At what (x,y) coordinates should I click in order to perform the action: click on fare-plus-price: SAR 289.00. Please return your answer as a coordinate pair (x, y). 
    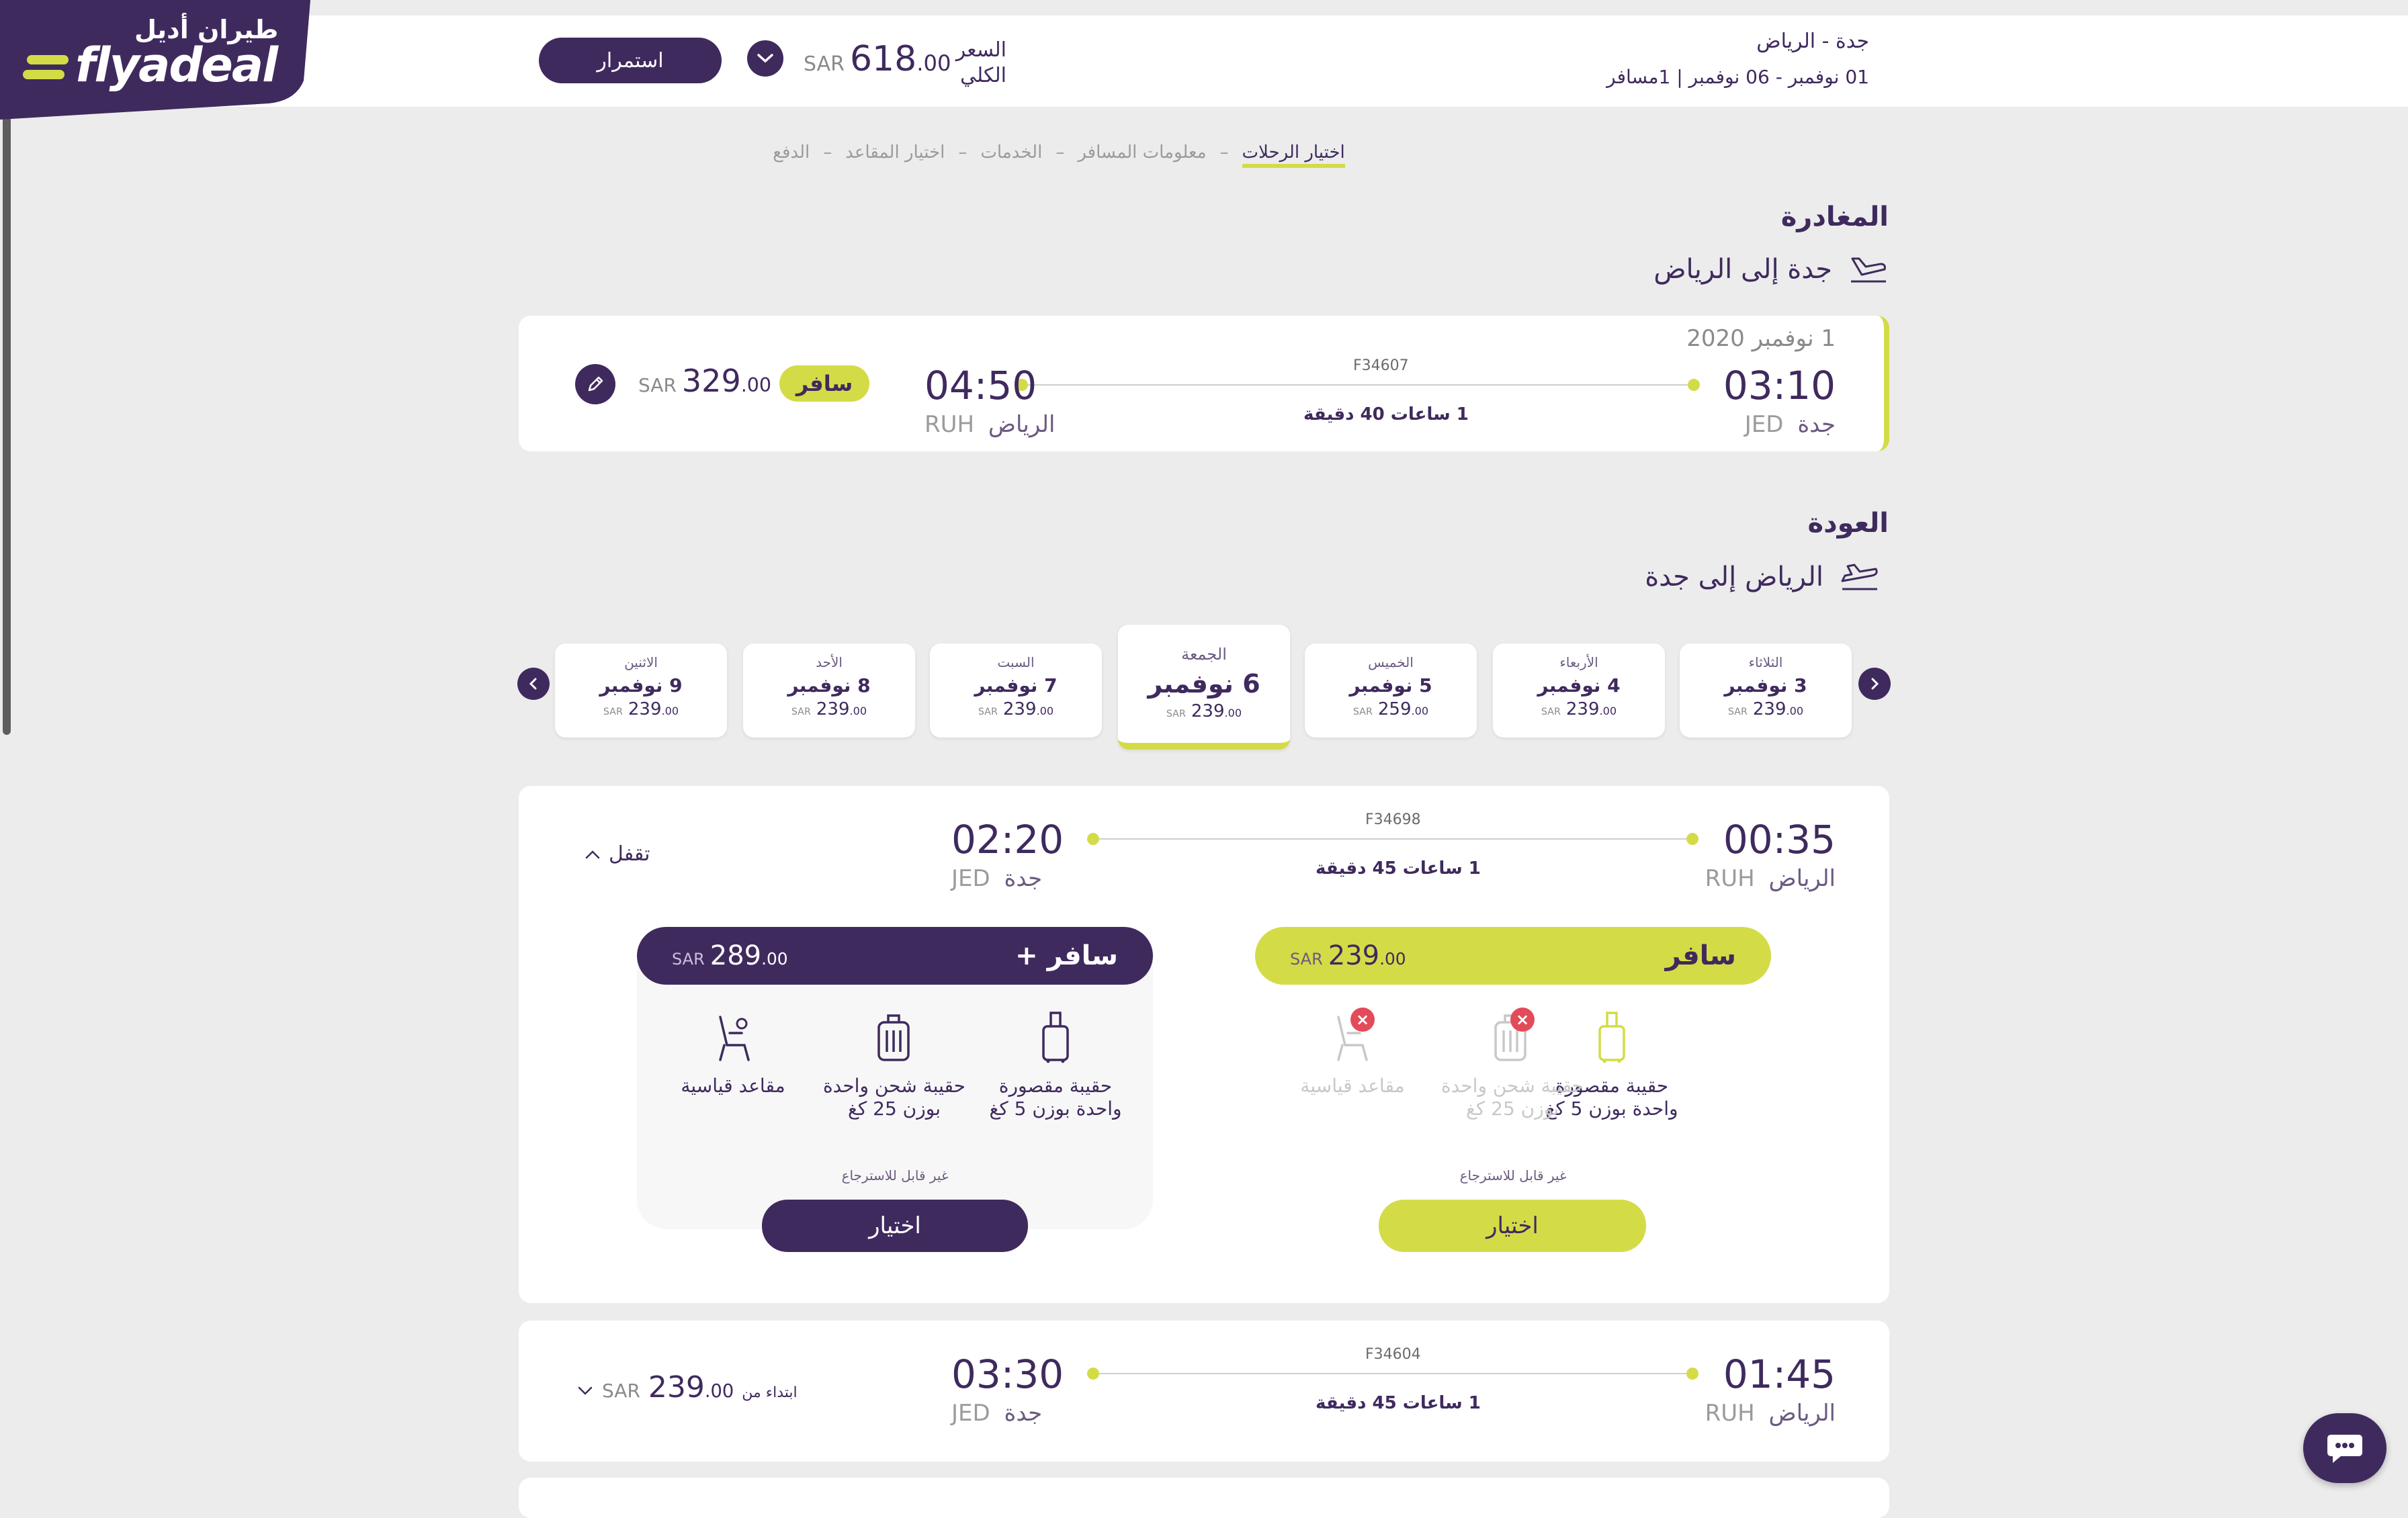
    Looking at the image, I should click on (730, 955).